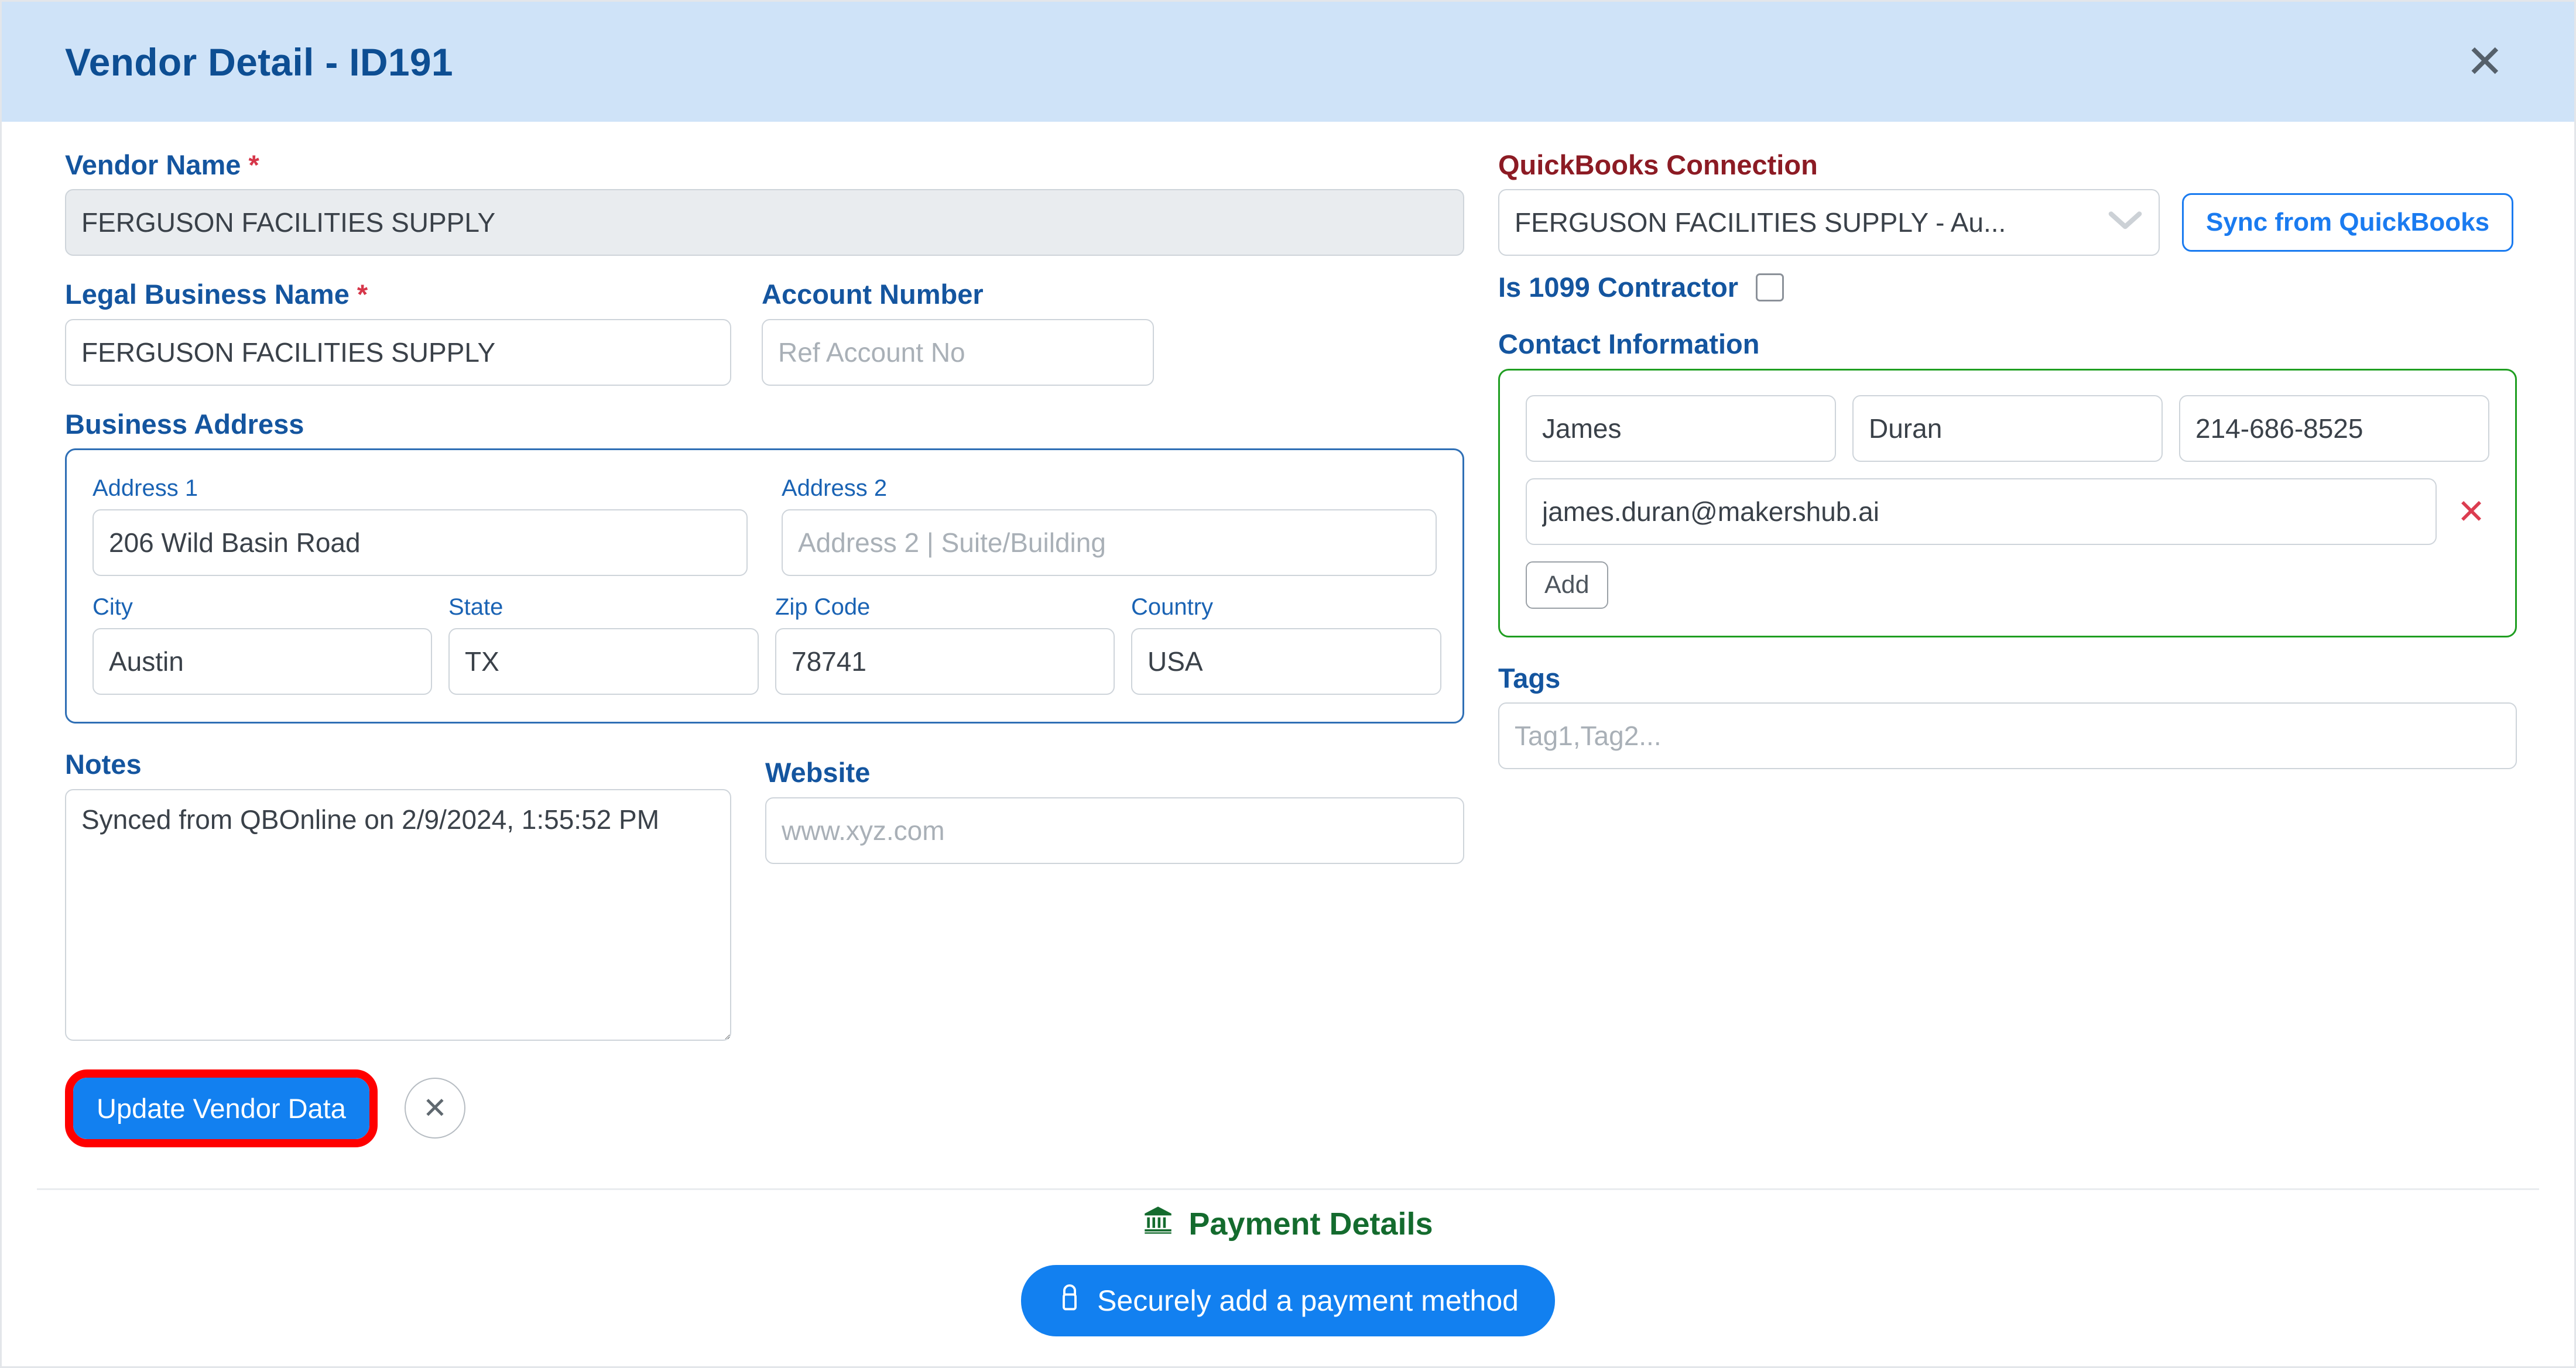 The width and height of the screenshot is (2576, 1368). Describe the element at coordinates (603, 661) in the screenshot. I see `state-input` at that location.